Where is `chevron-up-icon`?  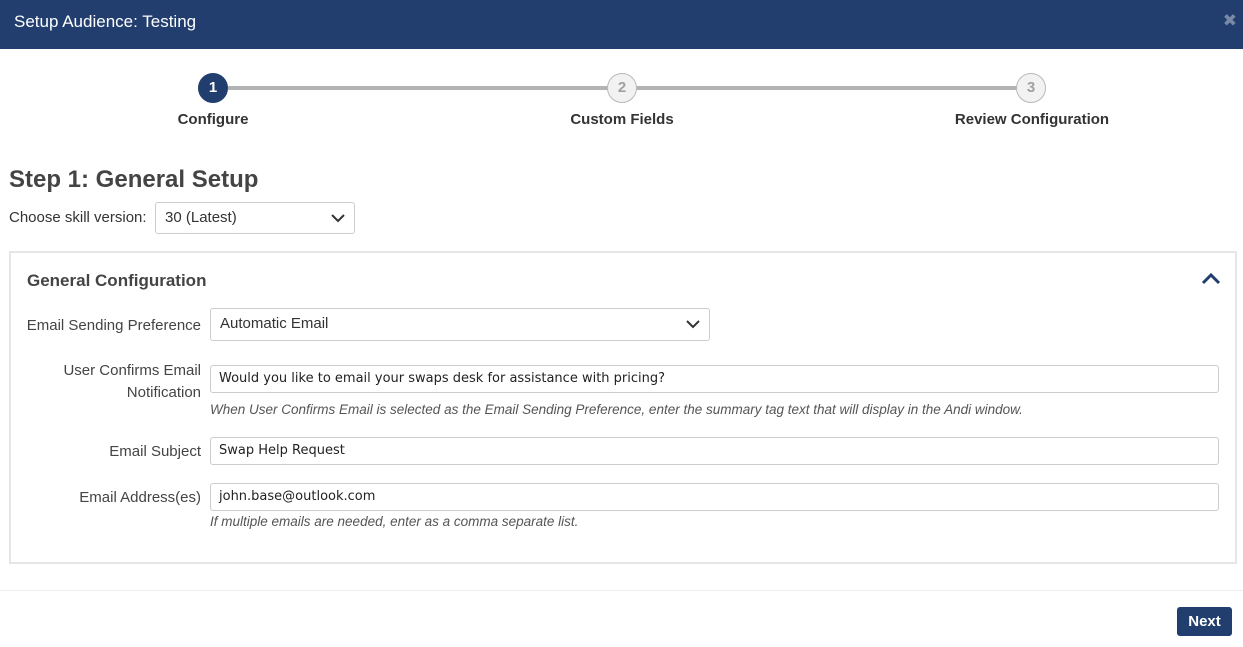
chevron-up-icon is located at coordinates (1211, 279).